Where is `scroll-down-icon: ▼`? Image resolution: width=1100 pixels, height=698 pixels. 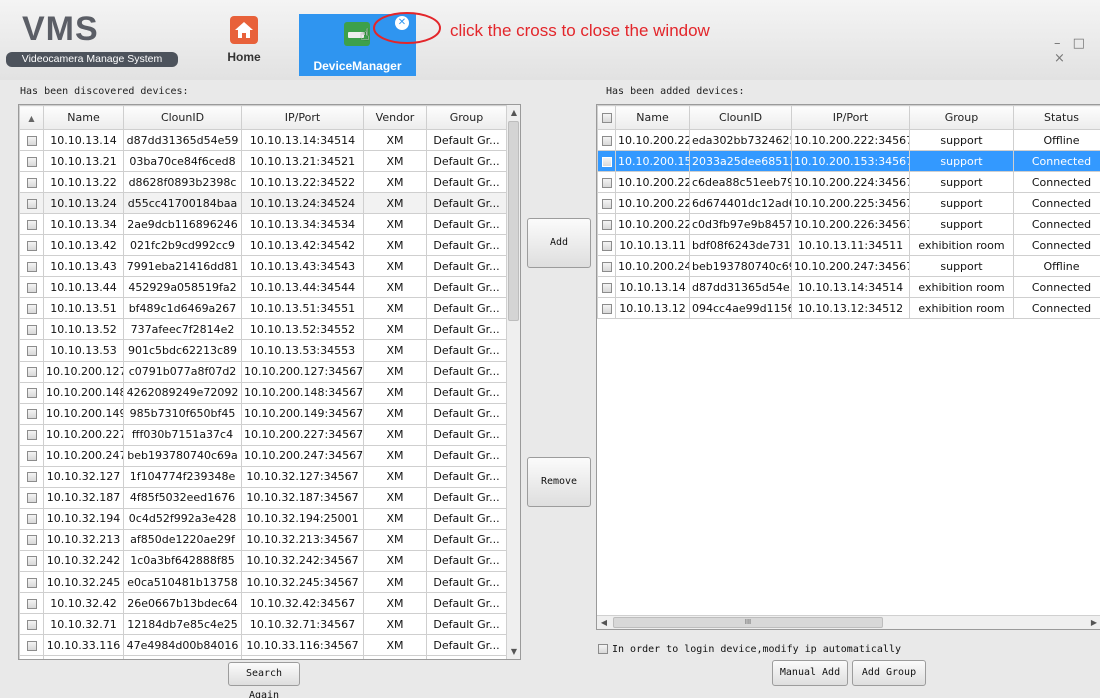
scroll-down-icon: ▼ is located at coordinates (513, 651).